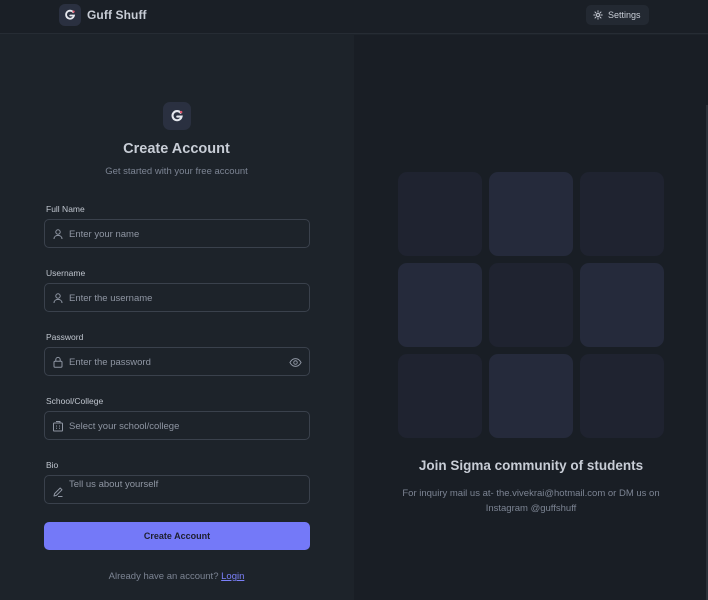 This screenshot has width=708, height=600. What do you see at coordinates (58, 492) in the screenshot?
I see `pencil-icon` at bounding box center [58, 492].